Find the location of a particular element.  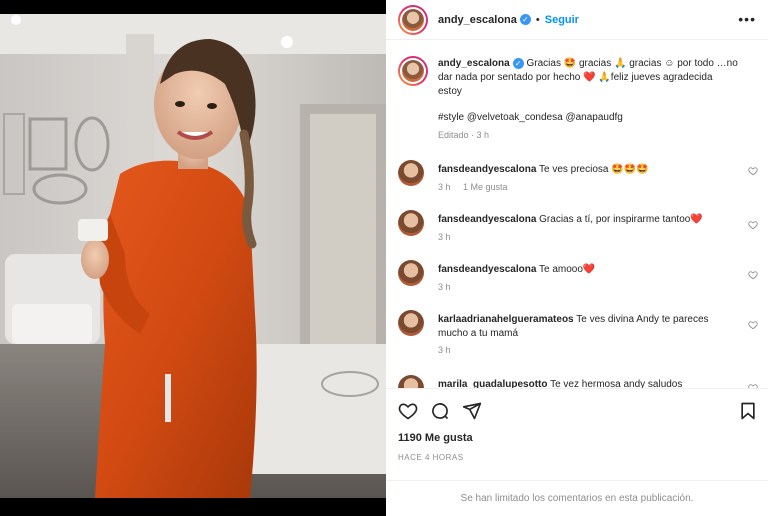

post-header: andy_escalona ✓ • Seguir ••• is located at coordinates (577, 20).